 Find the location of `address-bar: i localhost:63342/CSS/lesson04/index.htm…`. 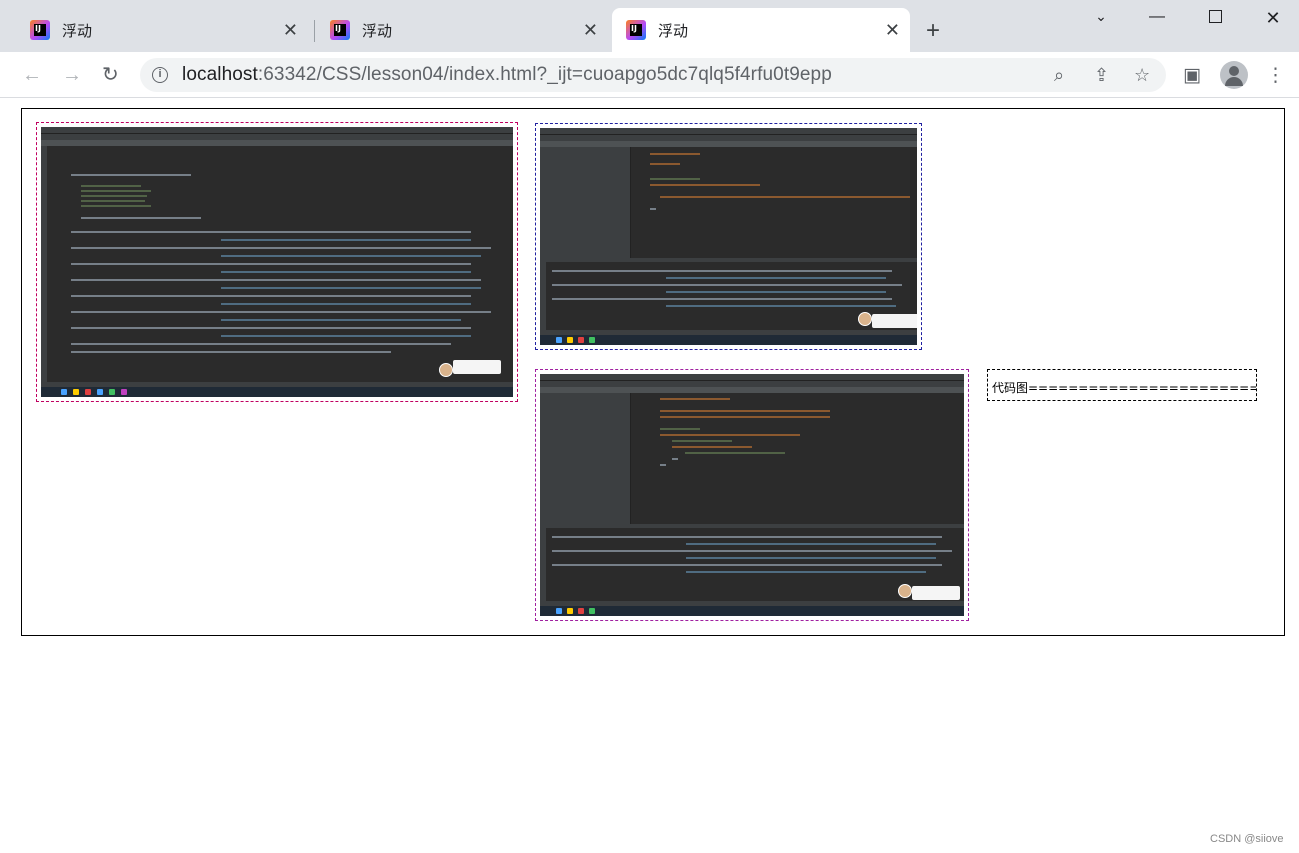

address-bar: i localhost:63342/CSS/lesson04/index.htm… is located at coordinates (653, 75).